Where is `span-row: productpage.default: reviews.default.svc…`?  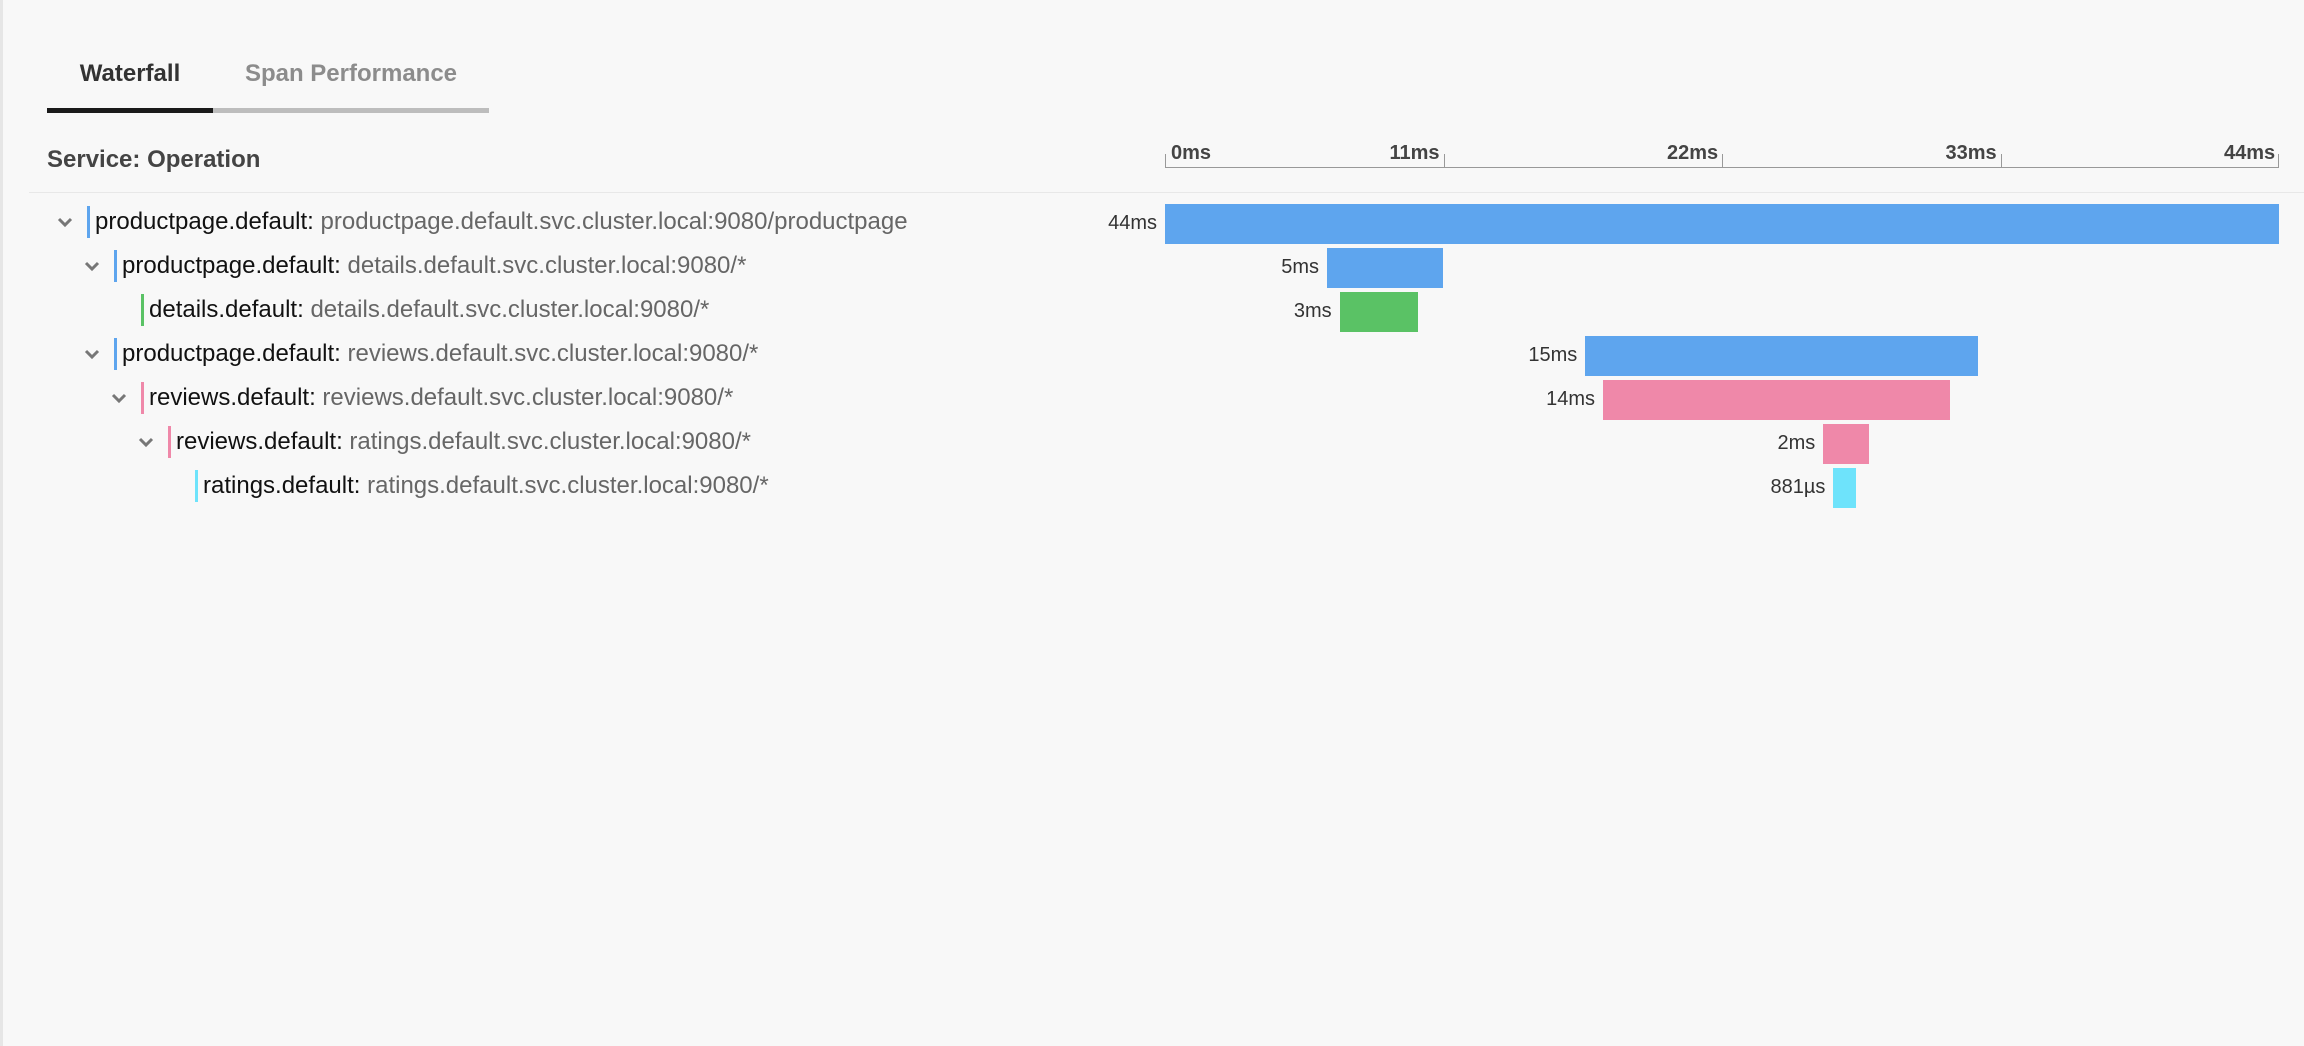
span-row: productpage.default: reviews.default.svc… is located at coordinates (1153, 354).